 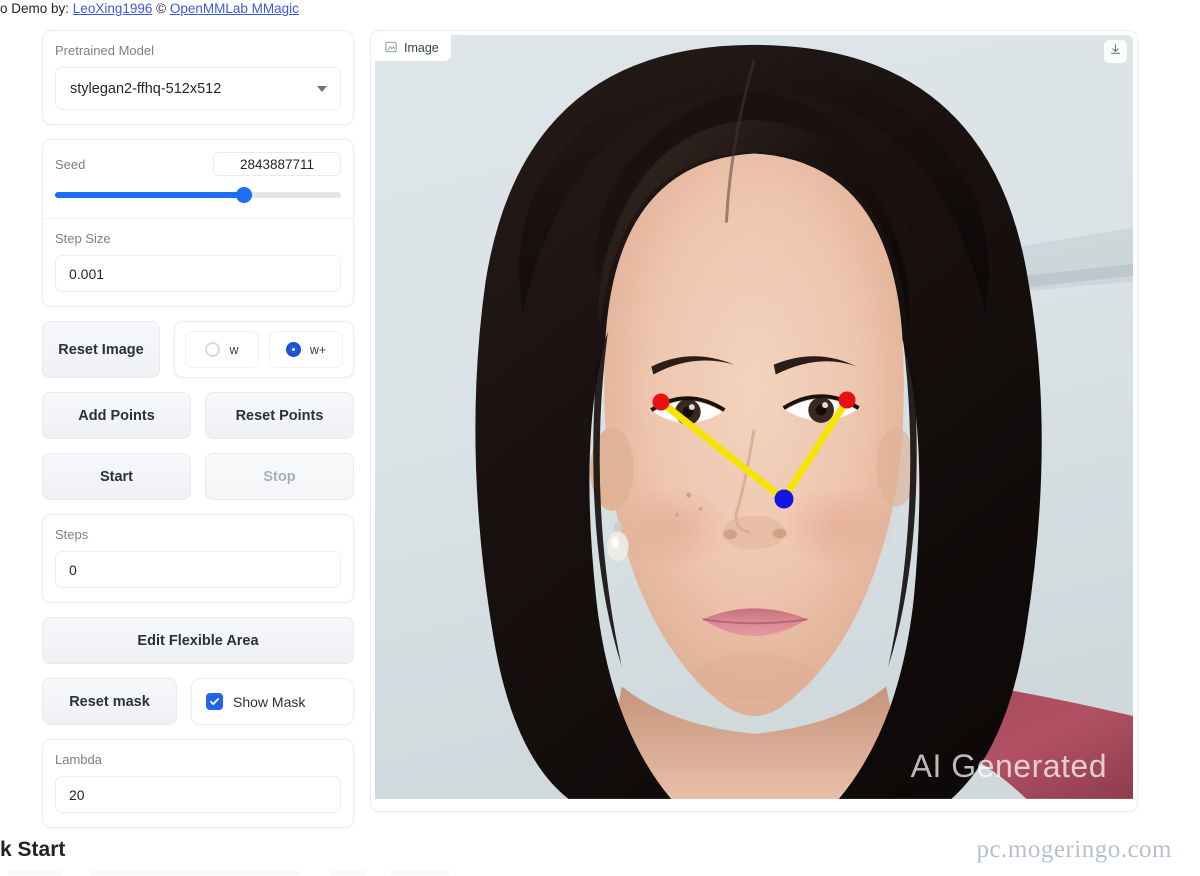 What do you see at coordinates (198, 415) in the screenshot?
I see `points-button-row: Add Points Reset Points` at bounding box center [198, 415].